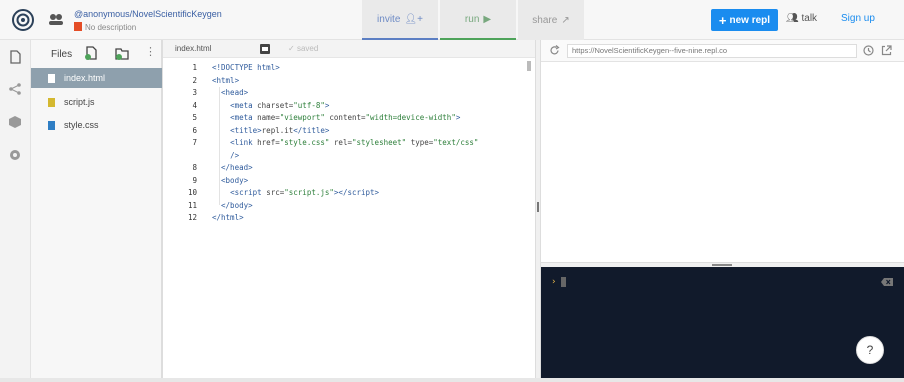  I want to click on play-icon: ▶, so click(487, 19).